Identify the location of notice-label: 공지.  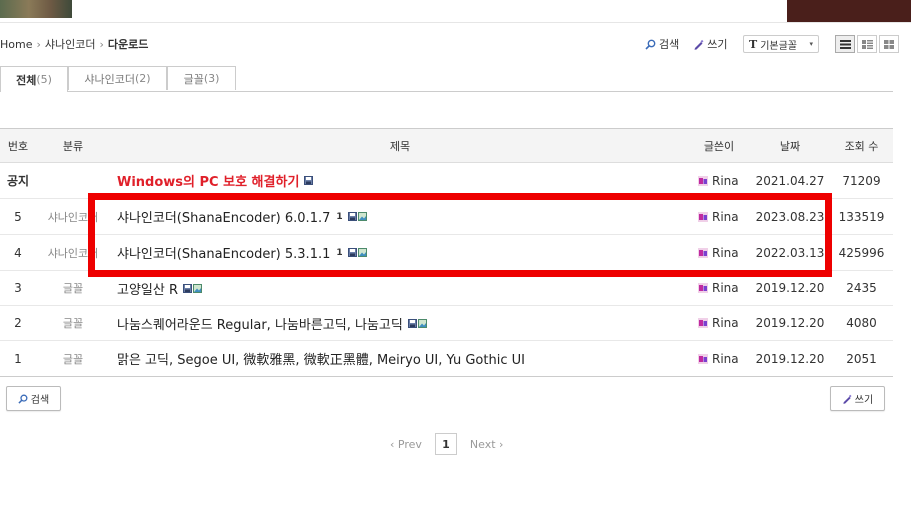
(18, 181).